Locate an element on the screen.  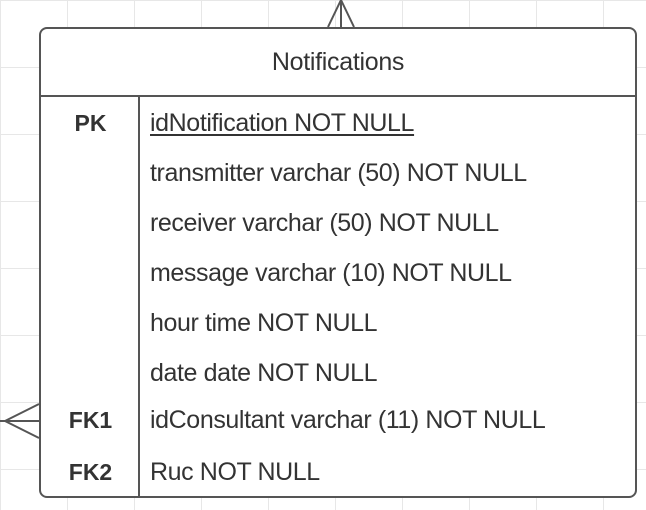
attribute-message: message varchar (10) NOT NULL is located at coordinates (331, 272).